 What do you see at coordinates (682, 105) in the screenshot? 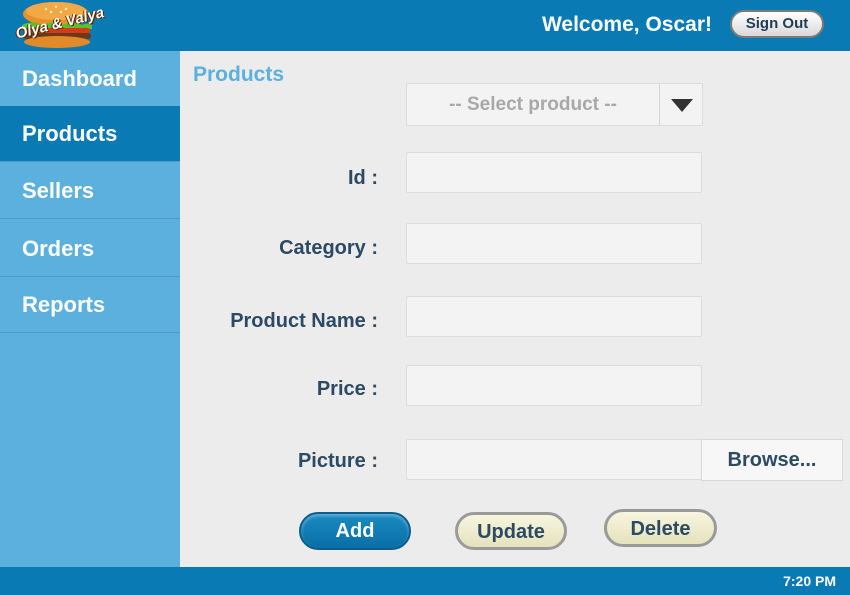
I see `chevron-down-icon` at bounding box center [682, 105].